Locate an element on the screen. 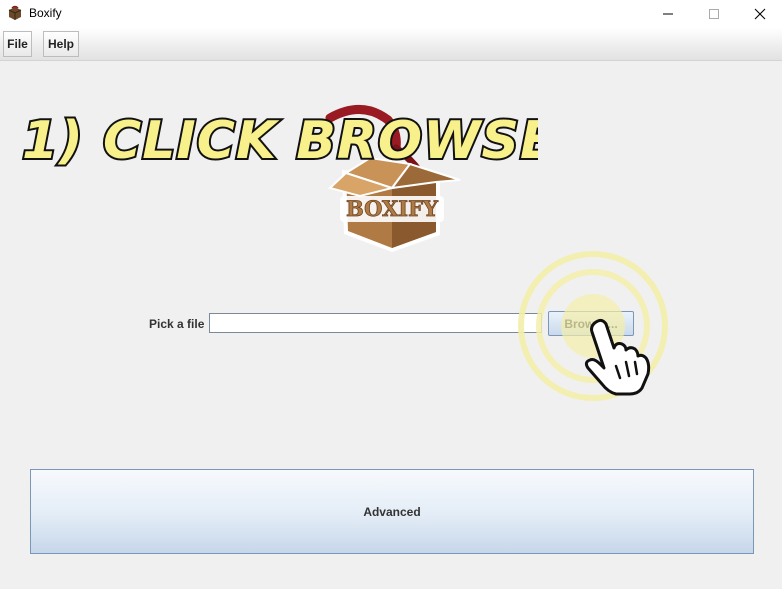  title-bar: Boxify is located at coordinates (391, 14).